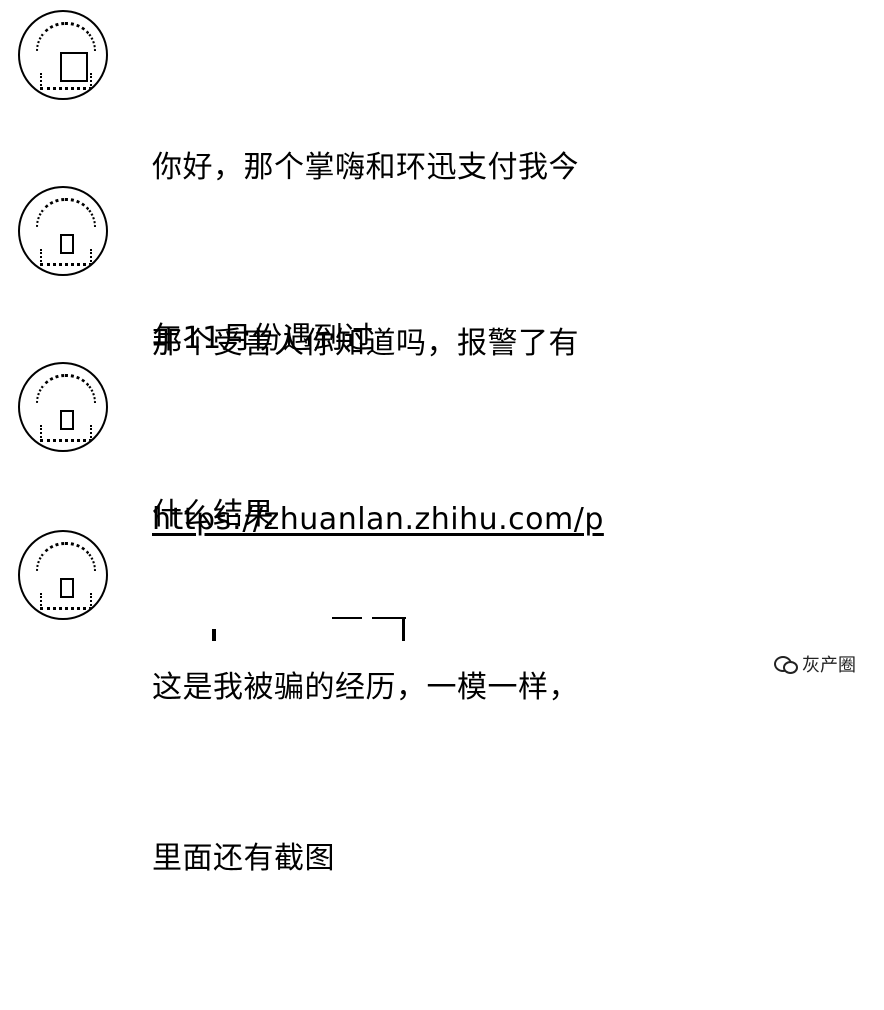 This screenshot has width=884, height=1010. Describe the element at coordinates (378, 519) in the screenshot. I see `message-link: https://zhuanlan.zhihu.com/p` at that location.